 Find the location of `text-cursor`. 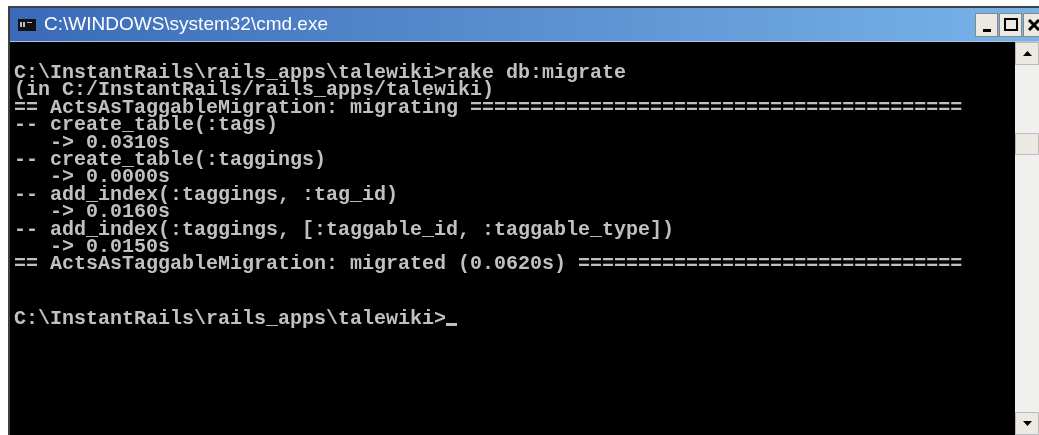

text-cursor is located at coordinates (452, 325).